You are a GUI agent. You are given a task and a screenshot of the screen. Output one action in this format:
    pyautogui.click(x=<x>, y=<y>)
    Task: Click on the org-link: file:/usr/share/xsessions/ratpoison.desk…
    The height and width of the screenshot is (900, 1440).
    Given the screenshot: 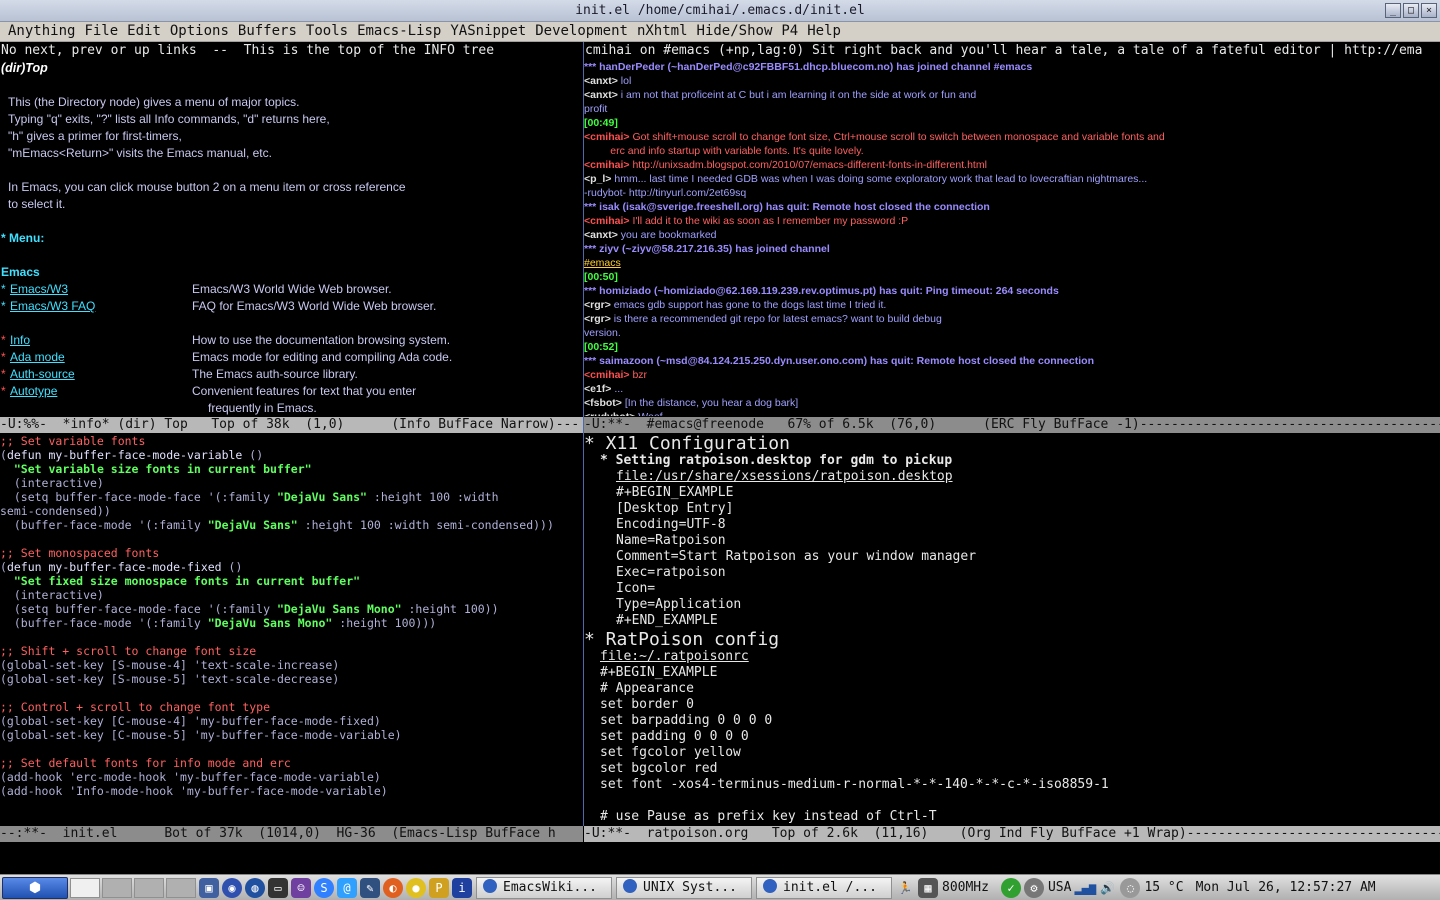 What is the action you would take?
    pyautogui.click(x=784, y=476)
    